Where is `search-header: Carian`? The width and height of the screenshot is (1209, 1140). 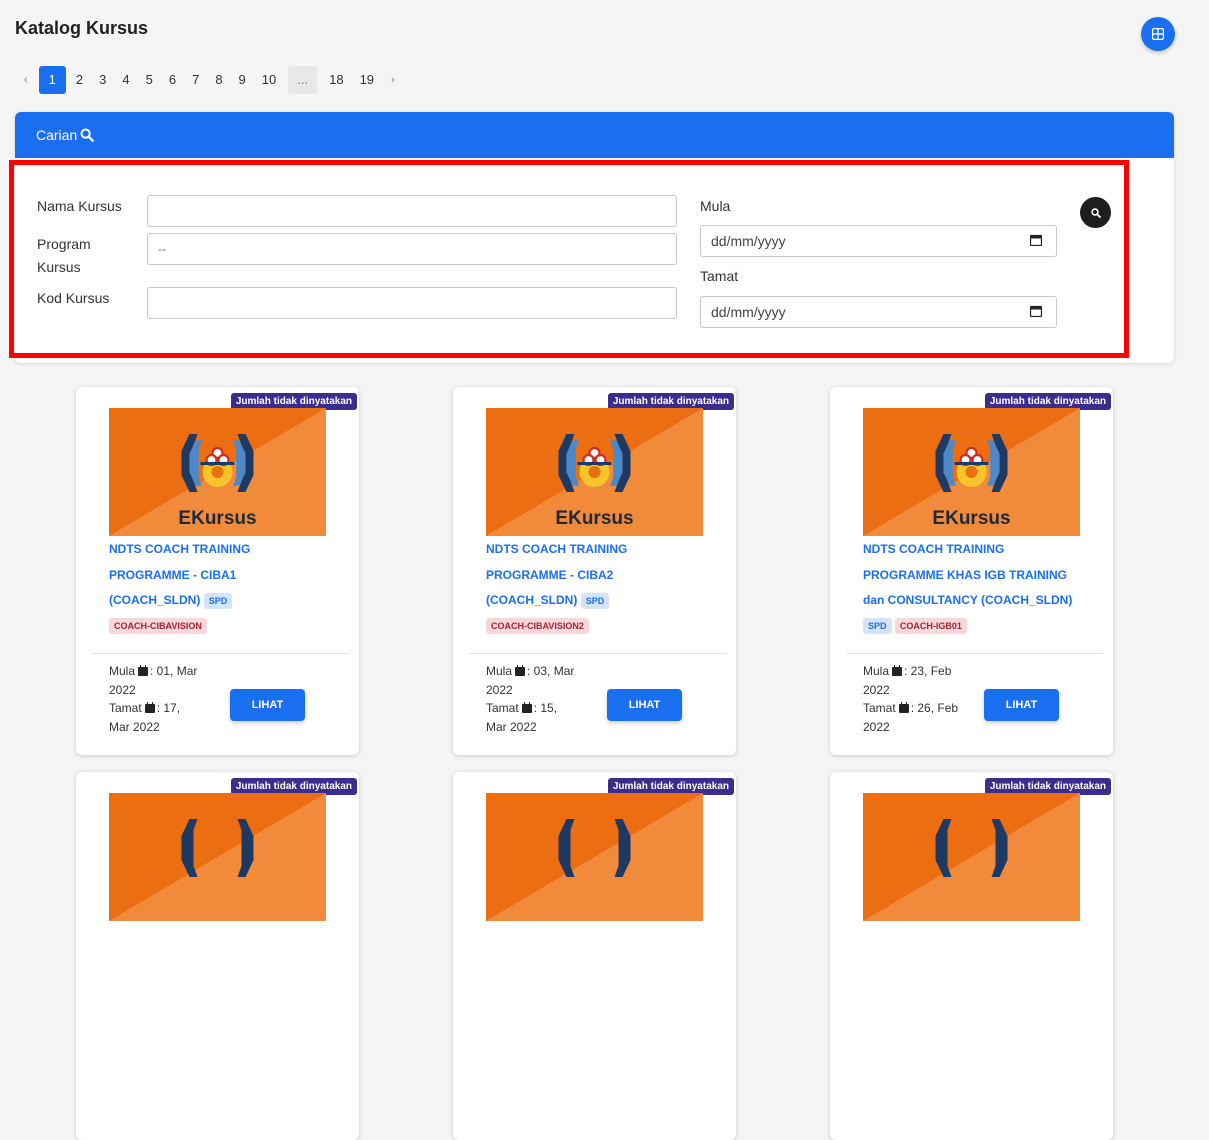 search-header: Carian is located at coordinates (594, 135).